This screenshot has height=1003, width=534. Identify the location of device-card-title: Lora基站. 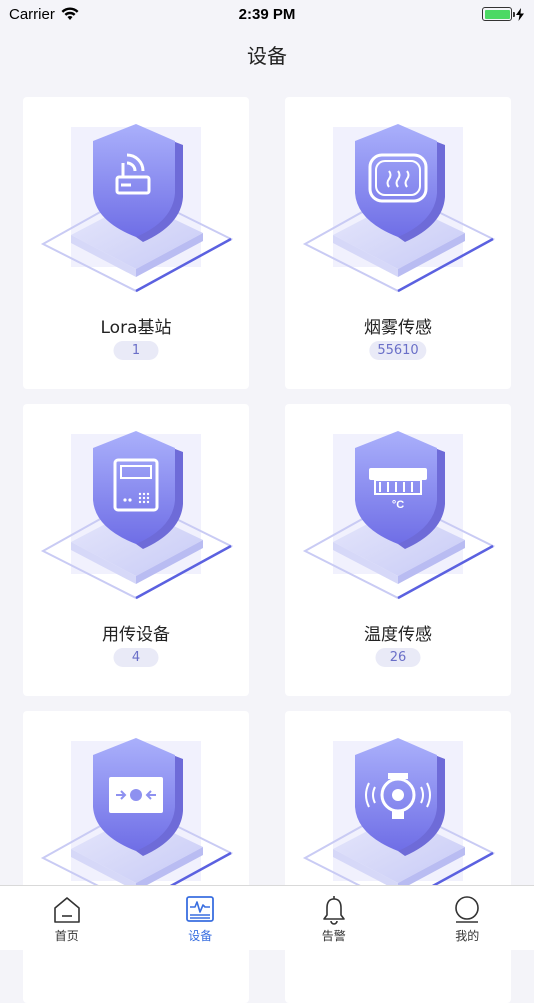
(136, 325).